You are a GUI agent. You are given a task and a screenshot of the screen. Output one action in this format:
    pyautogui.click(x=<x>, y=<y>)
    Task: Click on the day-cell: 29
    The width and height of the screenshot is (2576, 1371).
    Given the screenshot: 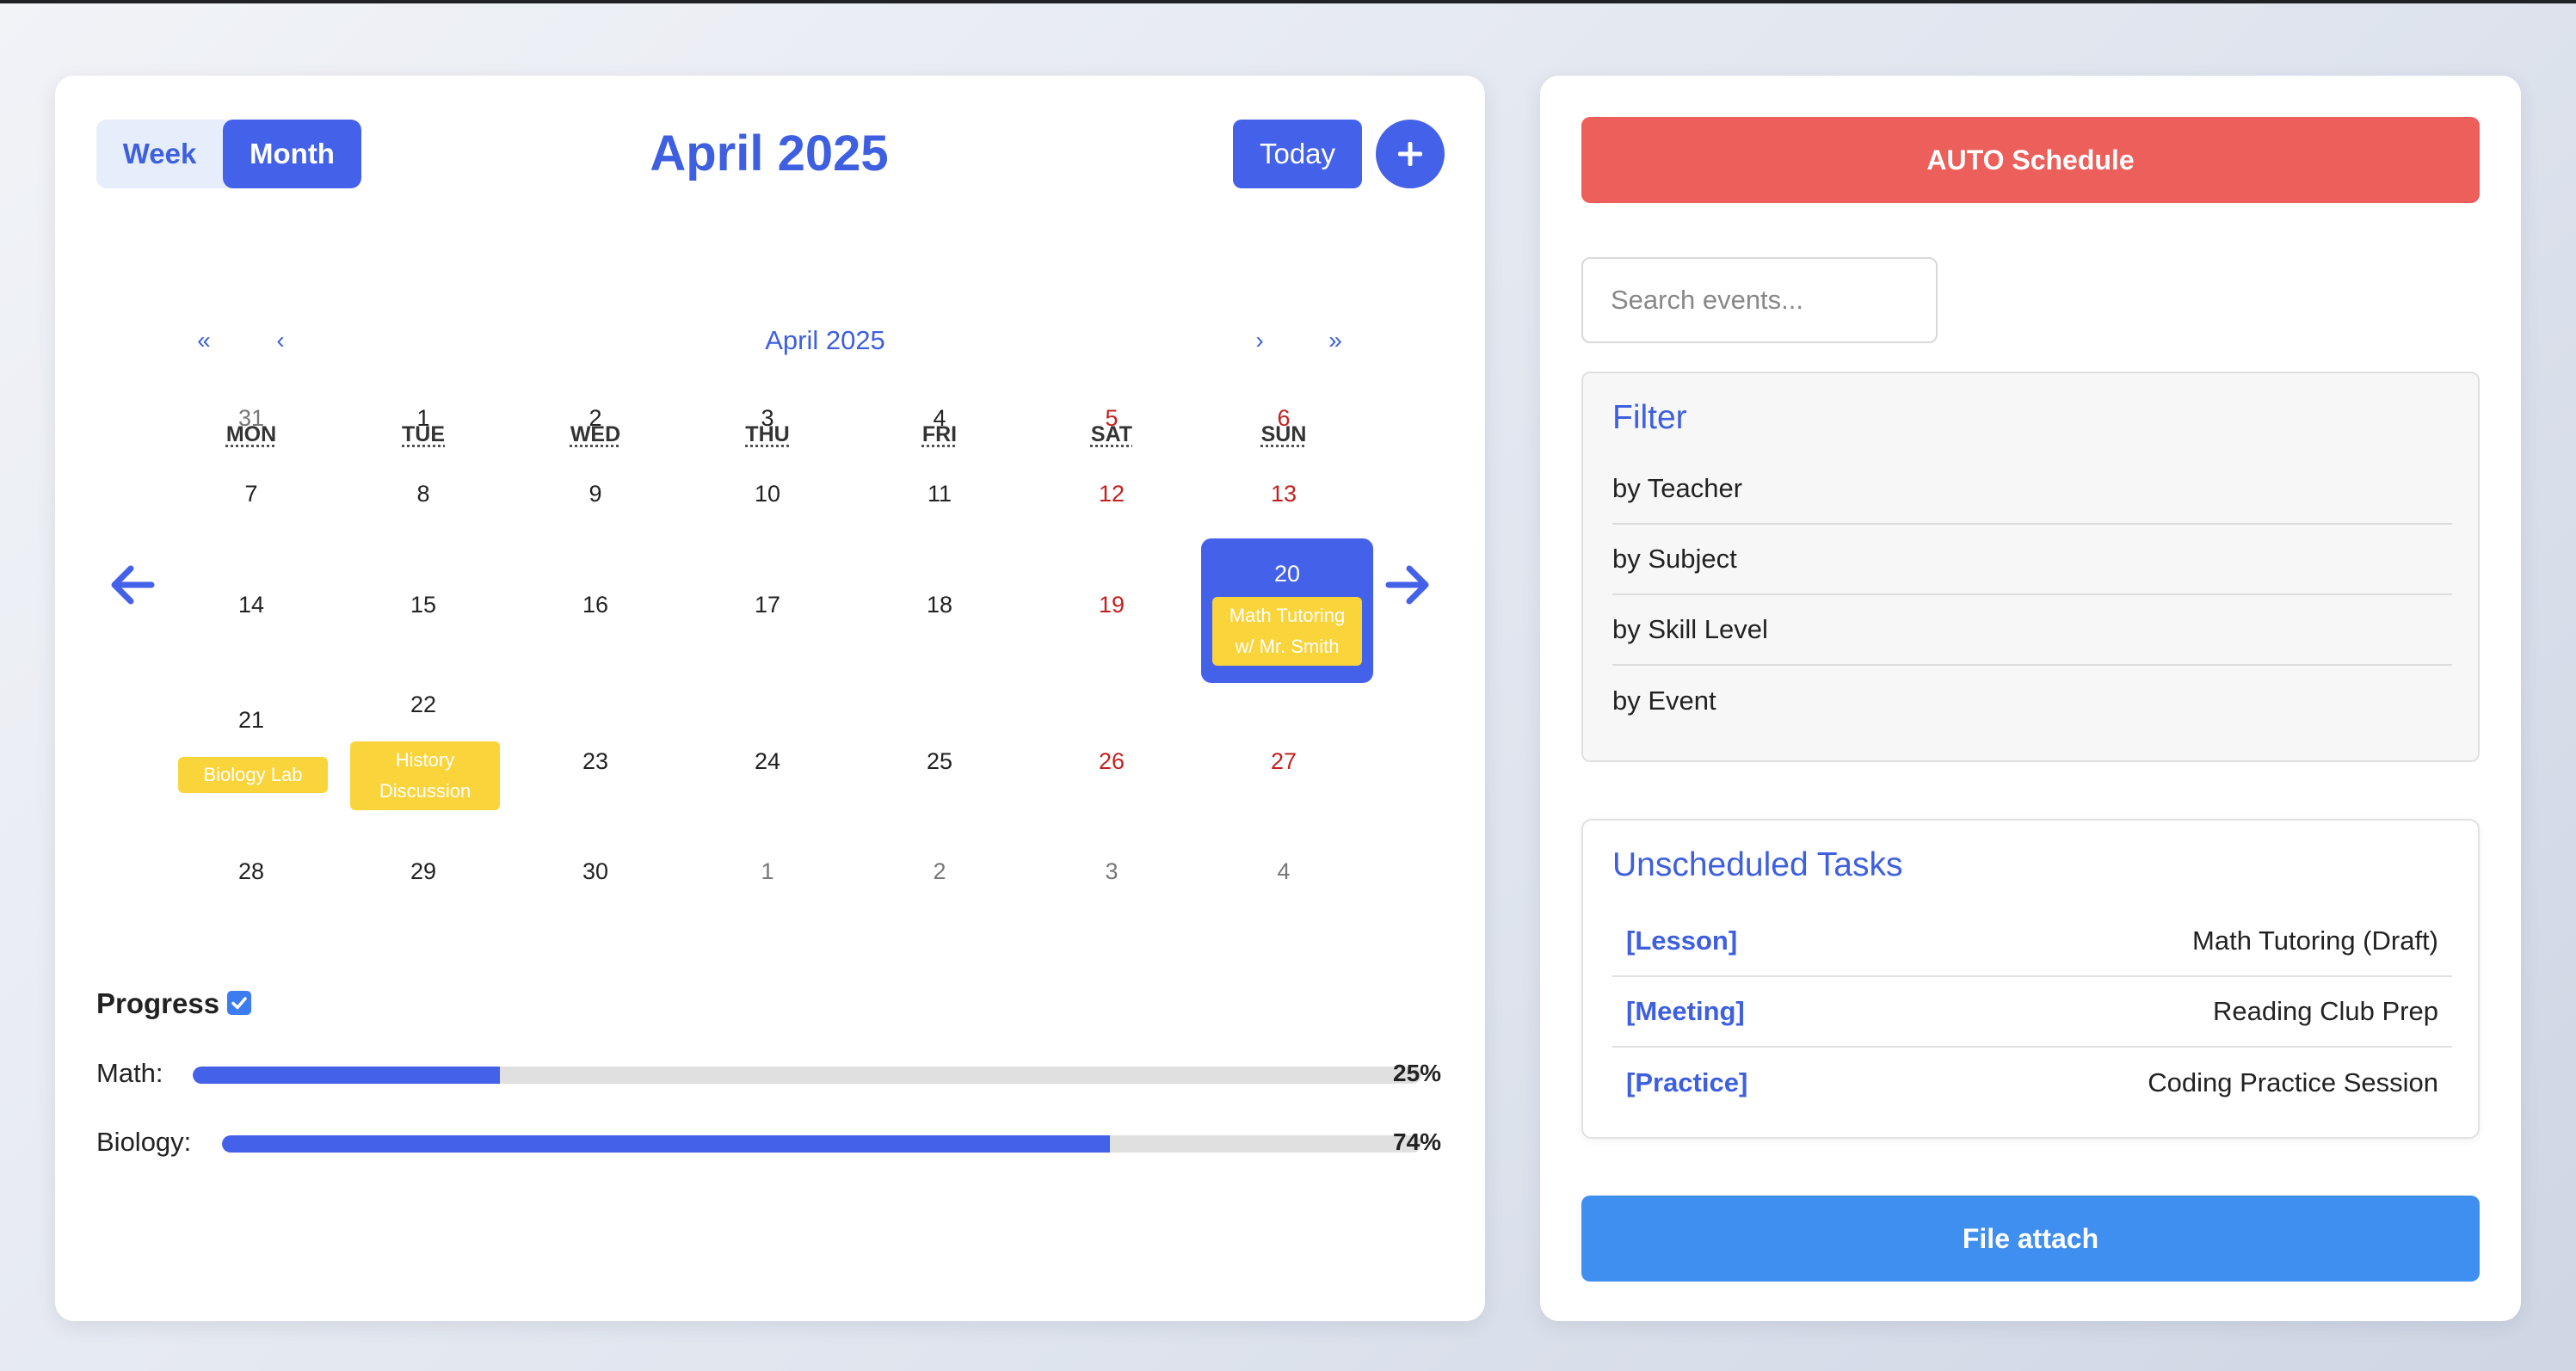 What is the action you would take?
    pyautogui.click(x=423, y=871)
    